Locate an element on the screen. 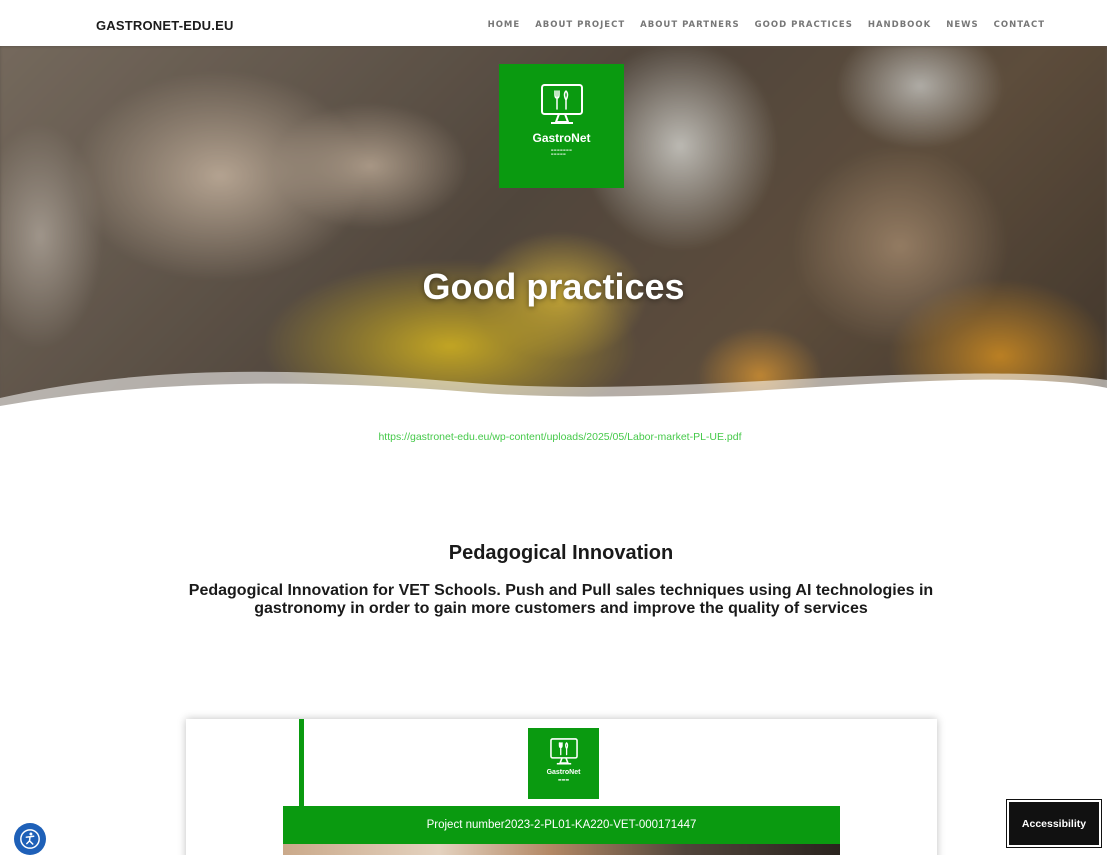  document-logo-wordmark: GastroNet is located at coordinates (563, 772).